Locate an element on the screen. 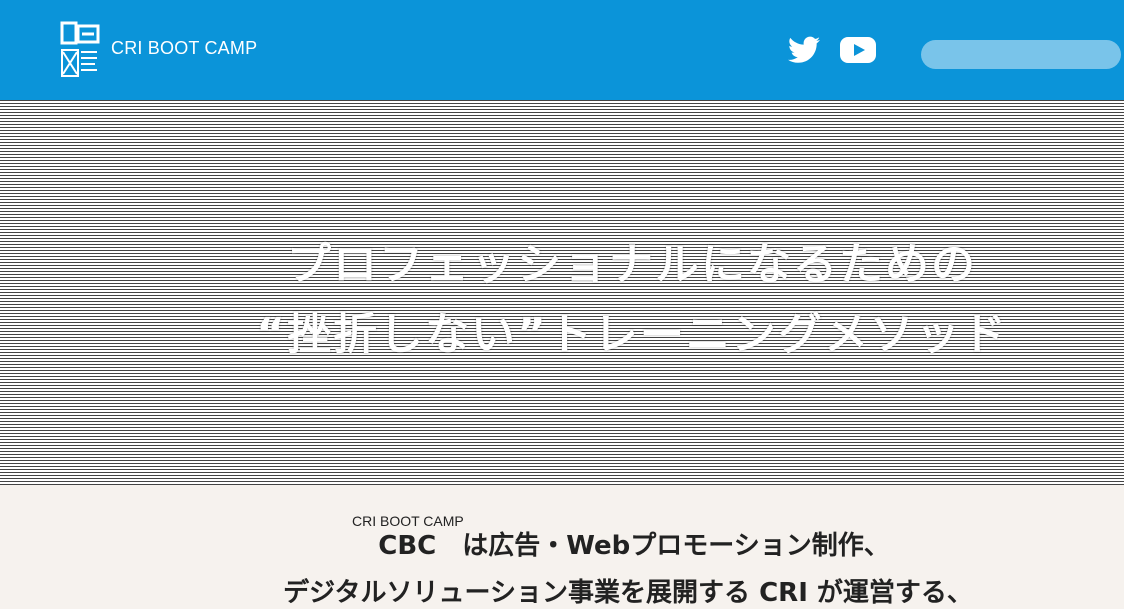 This screenshot has width=1124, height=609. twitter-icon is located at coordinates (804, 50).